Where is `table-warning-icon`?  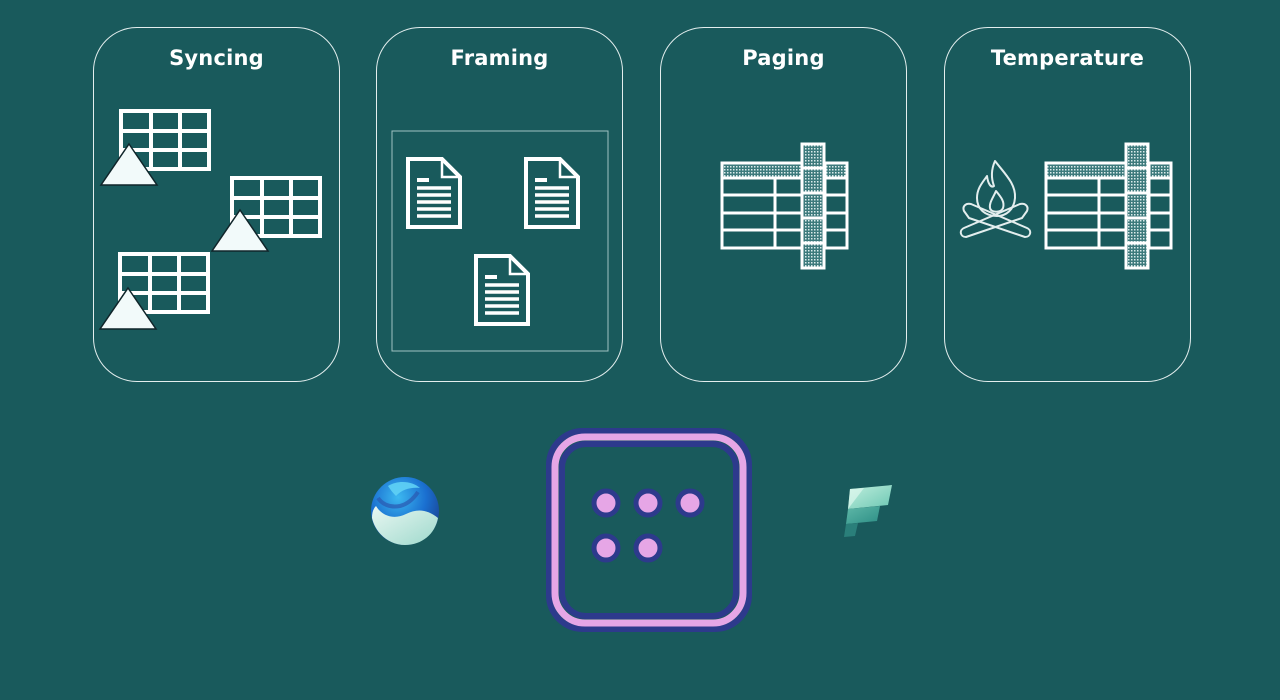
table-warning-icon is located at coordinates (210, 219).